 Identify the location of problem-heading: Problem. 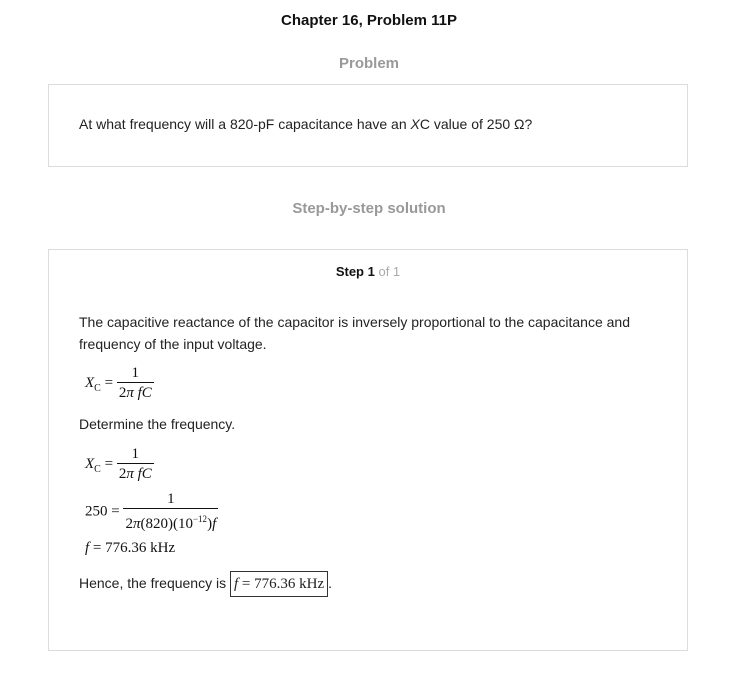
(368, 63).